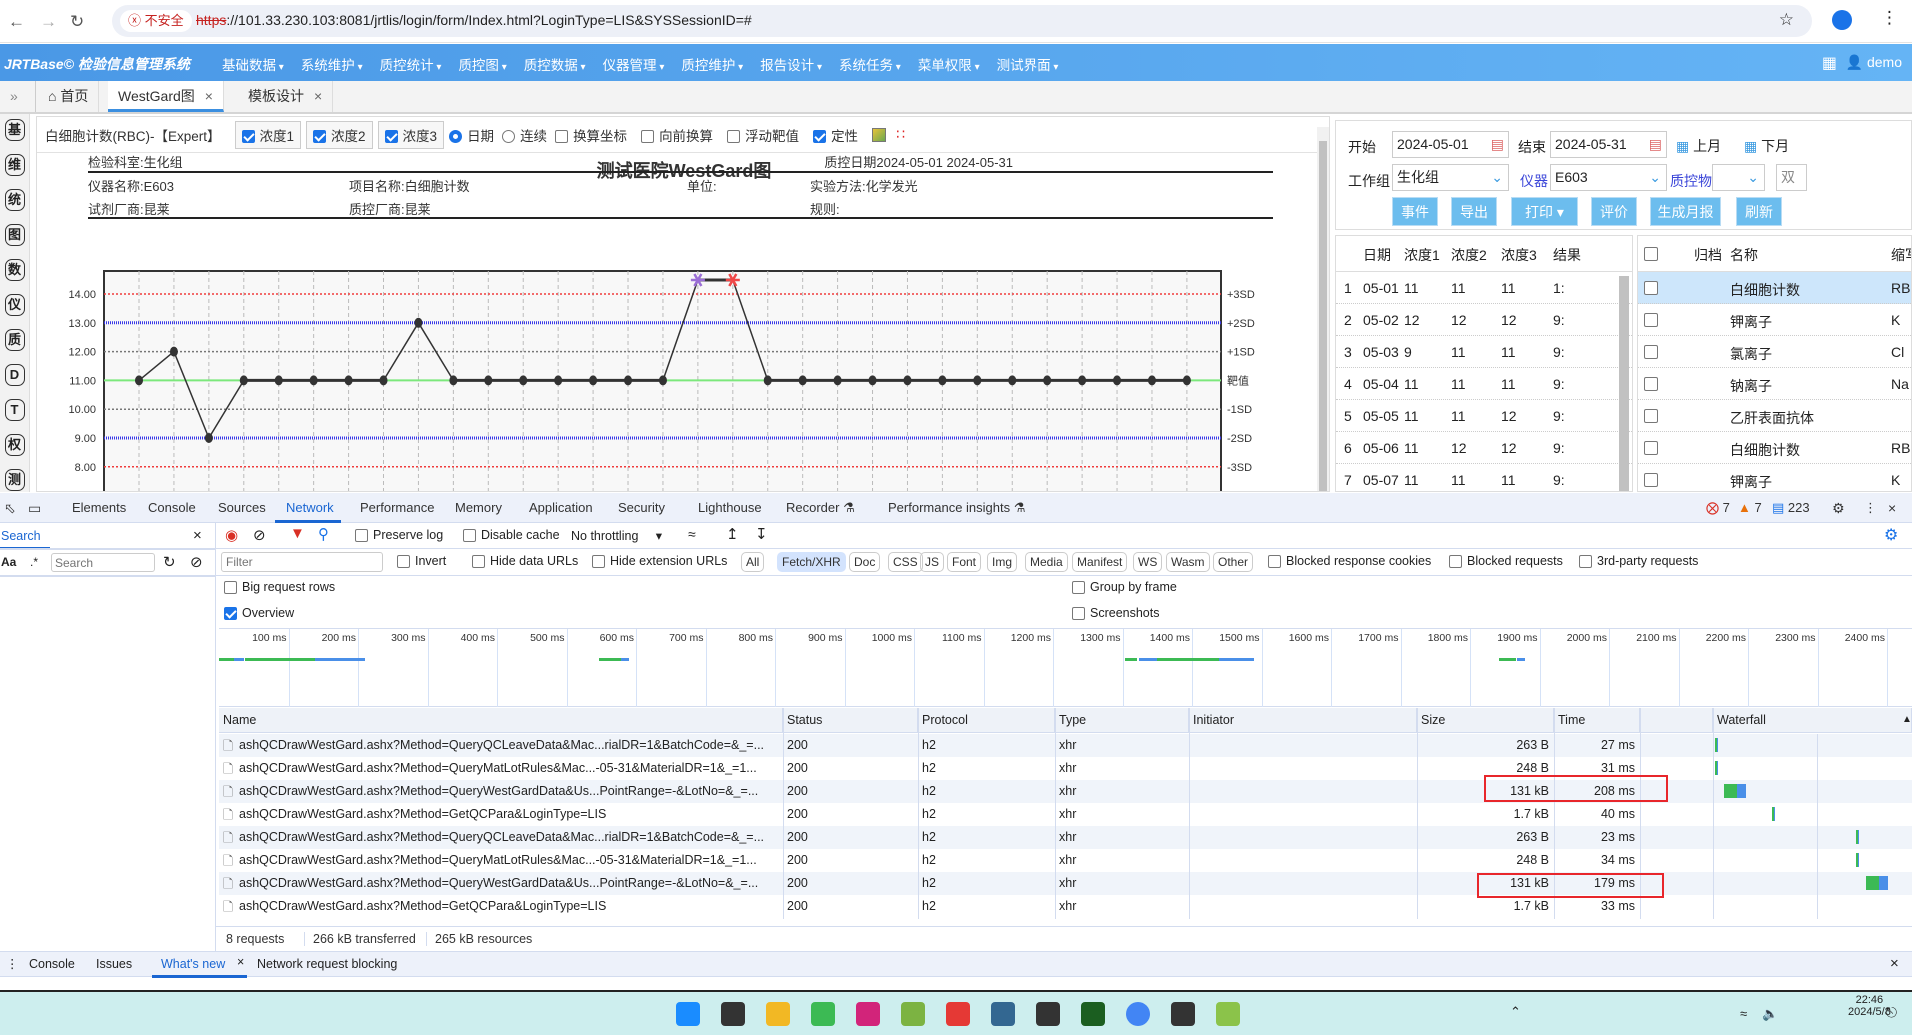  I want to click on third-party-checkbox: 3rd-party requests, so click(1638, 561).